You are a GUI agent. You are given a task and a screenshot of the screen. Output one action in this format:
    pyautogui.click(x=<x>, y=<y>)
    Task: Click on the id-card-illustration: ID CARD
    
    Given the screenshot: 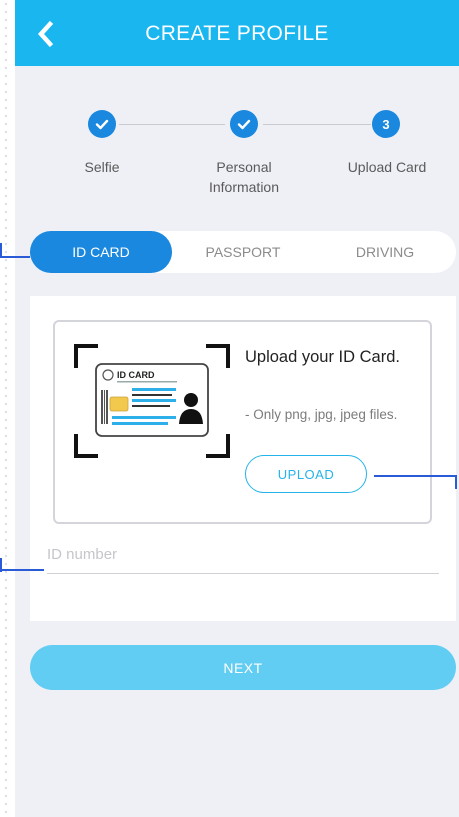 What is the action you would take?
    pyautogui.click(x=152, y=401)
    